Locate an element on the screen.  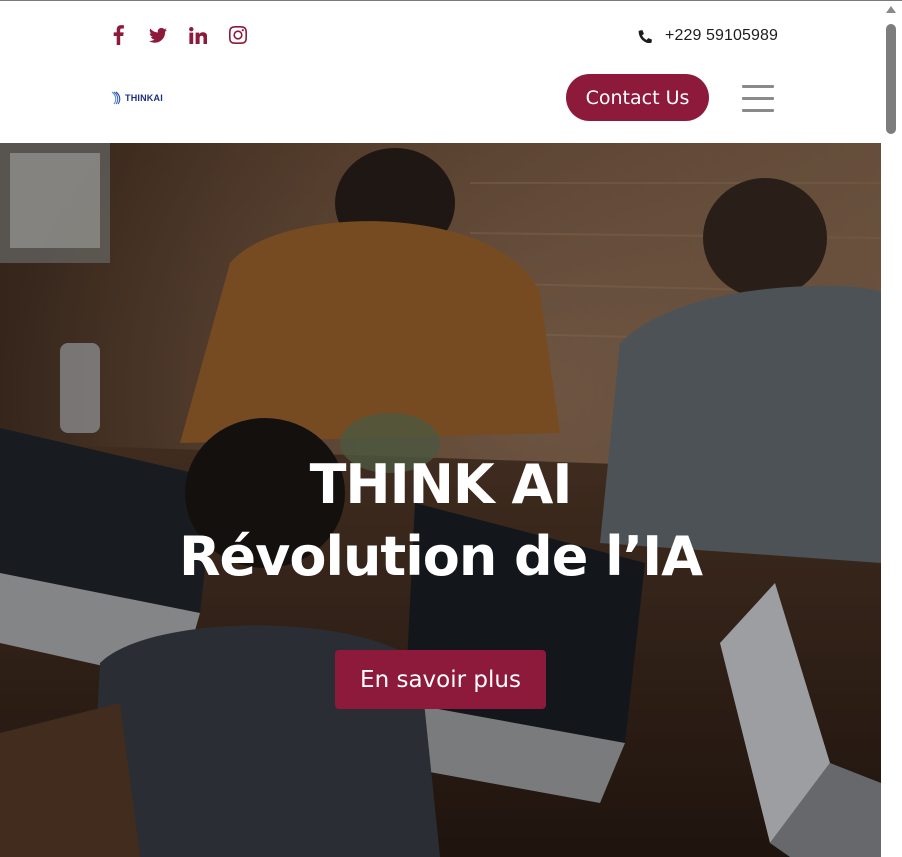
linkedin-icon is located at coordinates (198, 35).